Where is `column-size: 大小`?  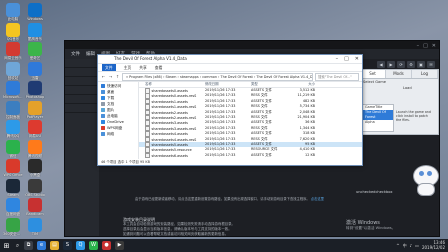
column-size: 大小 is located at coordinates (302, 84).